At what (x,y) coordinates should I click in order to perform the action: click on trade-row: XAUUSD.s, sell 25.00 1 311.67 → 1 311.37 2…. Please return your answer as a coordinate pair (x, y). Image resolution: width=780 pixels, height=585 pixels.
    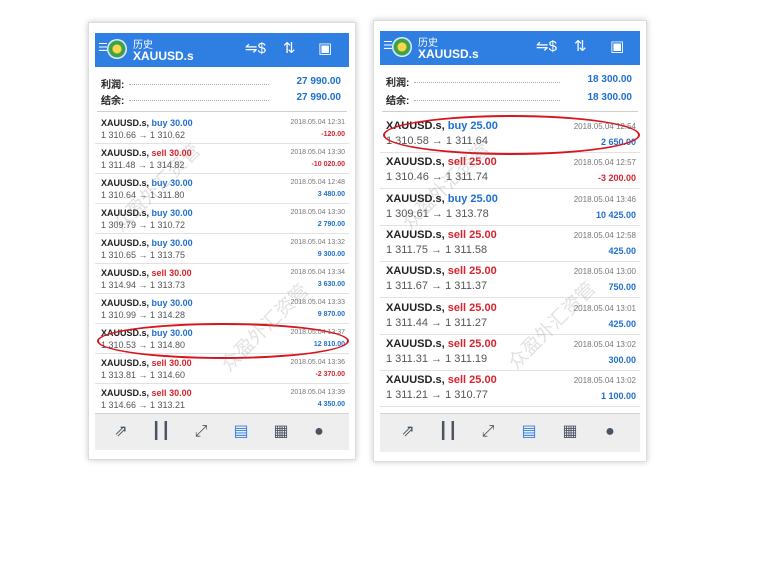
    Looking at the image, I should click on (510, 280).